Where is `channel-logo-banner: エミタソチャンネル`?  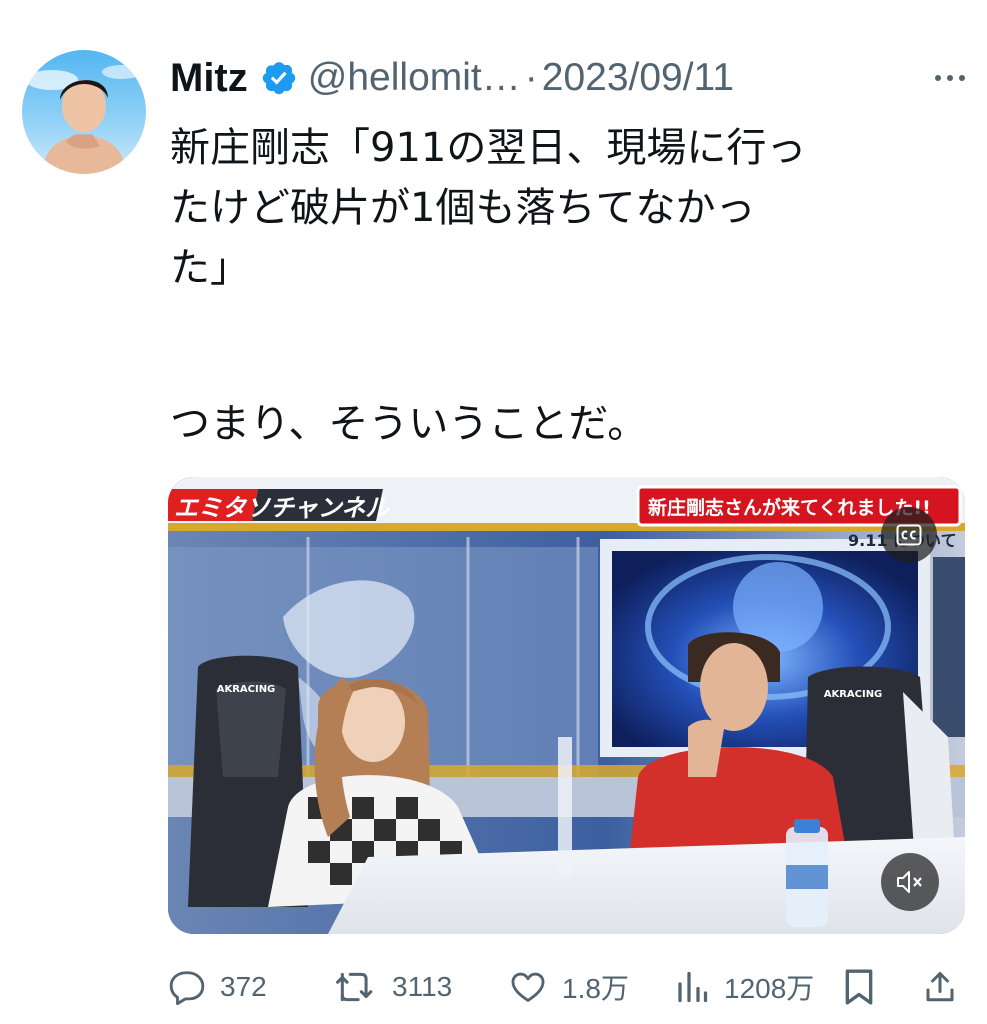
channel-logo-banner: エミタソチャンネル is located at coordinates (279, 505).